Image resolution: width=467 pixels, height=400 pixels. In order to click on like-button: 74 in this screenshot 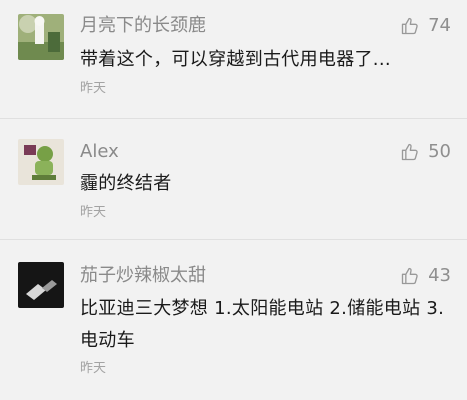, I will do `click(425, 26)`.